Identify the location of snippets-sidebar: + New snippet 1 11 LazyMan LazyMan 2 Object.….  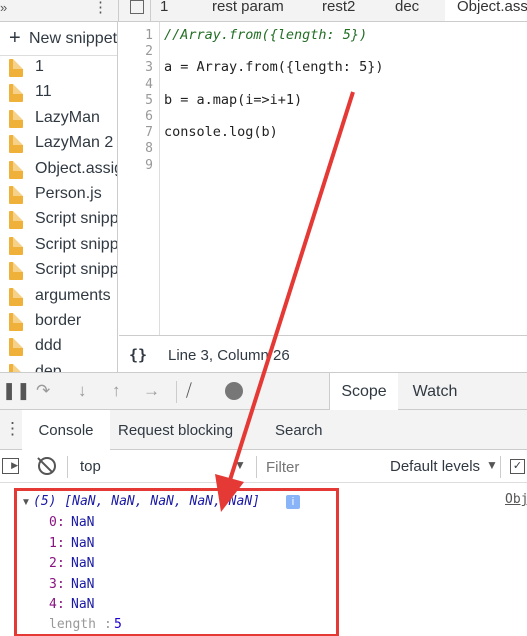
(59, 197).